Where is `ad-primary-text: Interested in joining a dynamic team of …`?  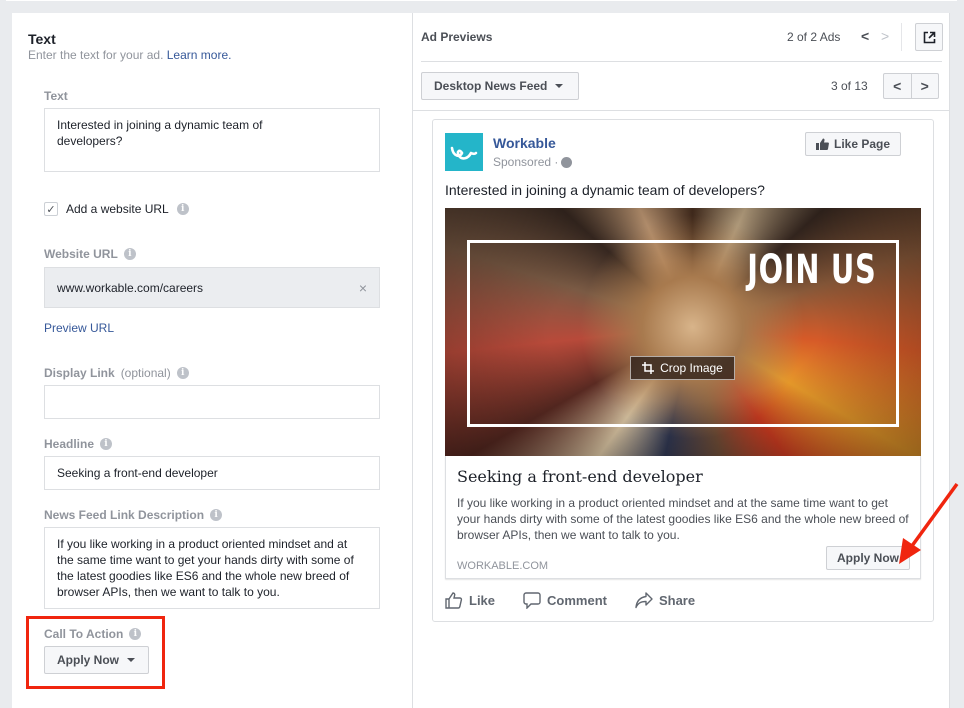 ad-primary-text: Interested in joining a dynamic team of … is located at coordinates (605, 190).